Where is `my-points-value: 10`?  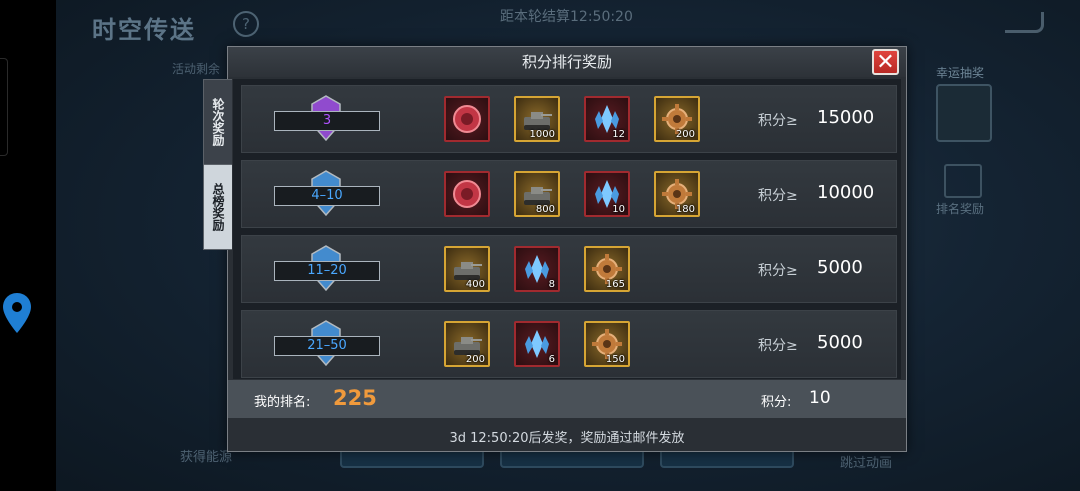
my-points-value: 10 is located at coordinates (820, 398).